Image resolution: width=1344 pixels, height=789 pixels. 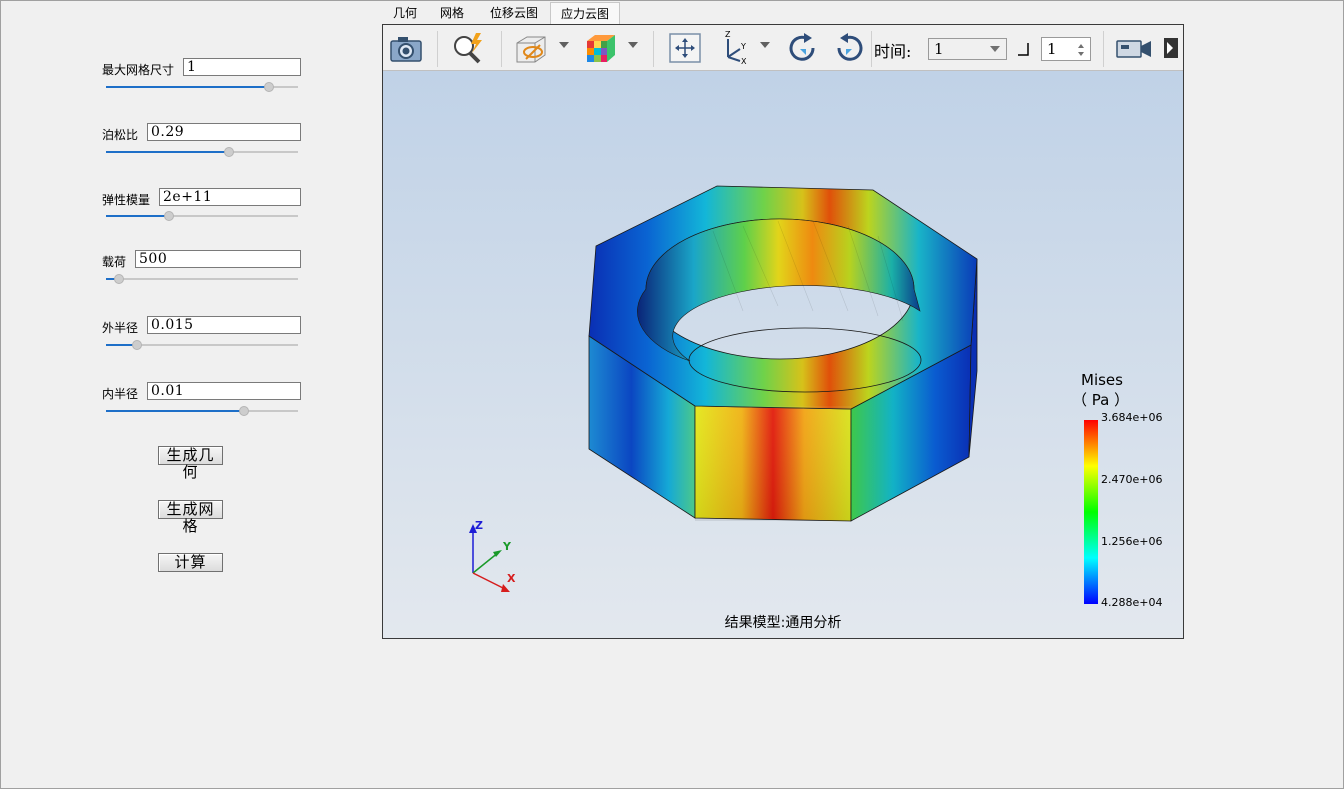 What do you see at coordinates (600, 48) in the screenshot?
I see `color-cube-icon` at bounding box center [600, 48].